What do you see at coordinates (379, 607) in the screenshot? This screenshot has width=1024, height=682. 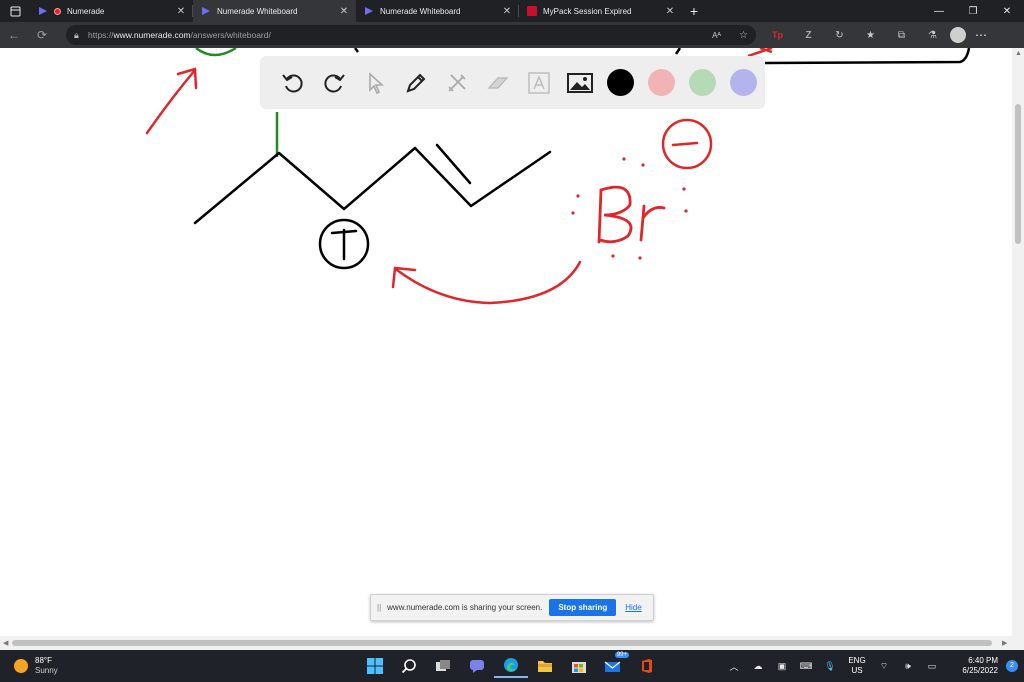 I see `drag-handle-icon: ||` at bounding box center [379, 607].